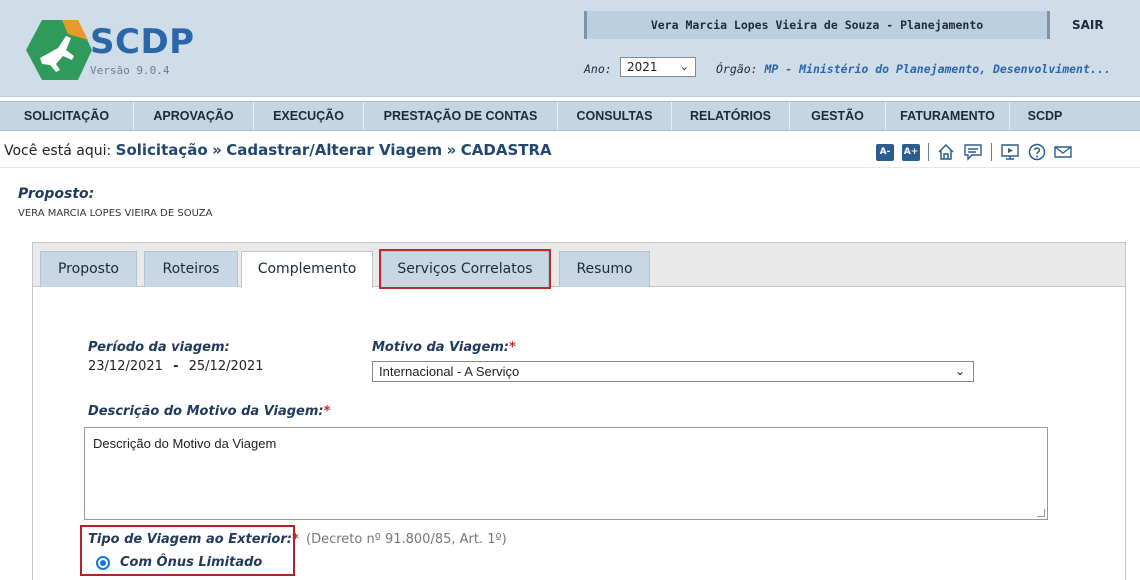  I want to click on motivo-select: Internacional - A Serviço ⌄, so click(673, 371).